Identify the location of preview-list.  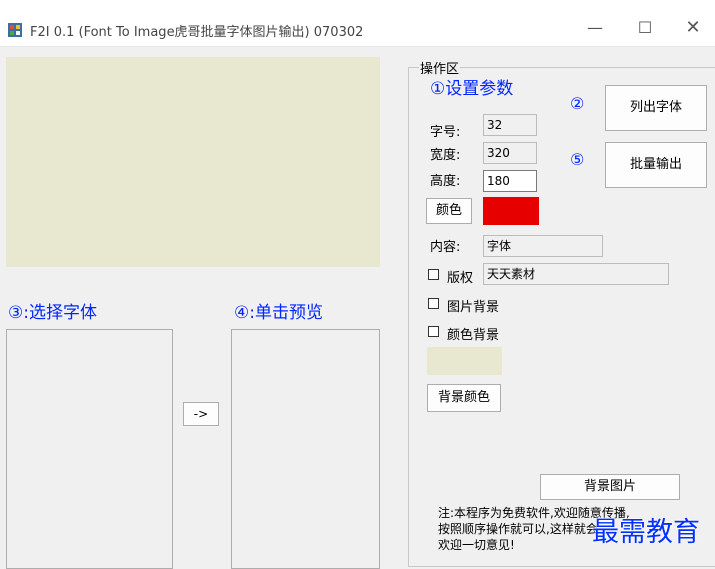
(305, 449).